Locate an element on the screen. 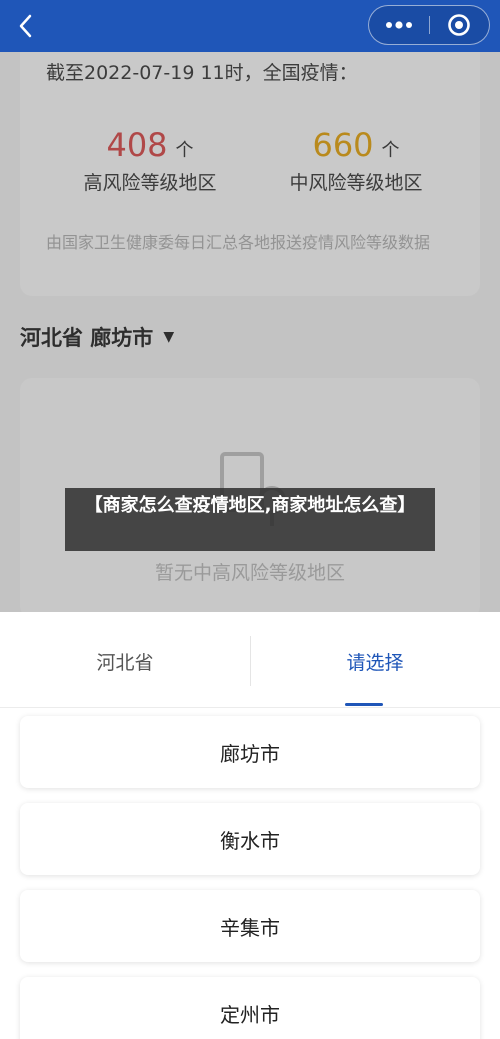 This screenshot has width=500, height=1039. caret-down-icon: ▼ is located at coordinates (169, 337).